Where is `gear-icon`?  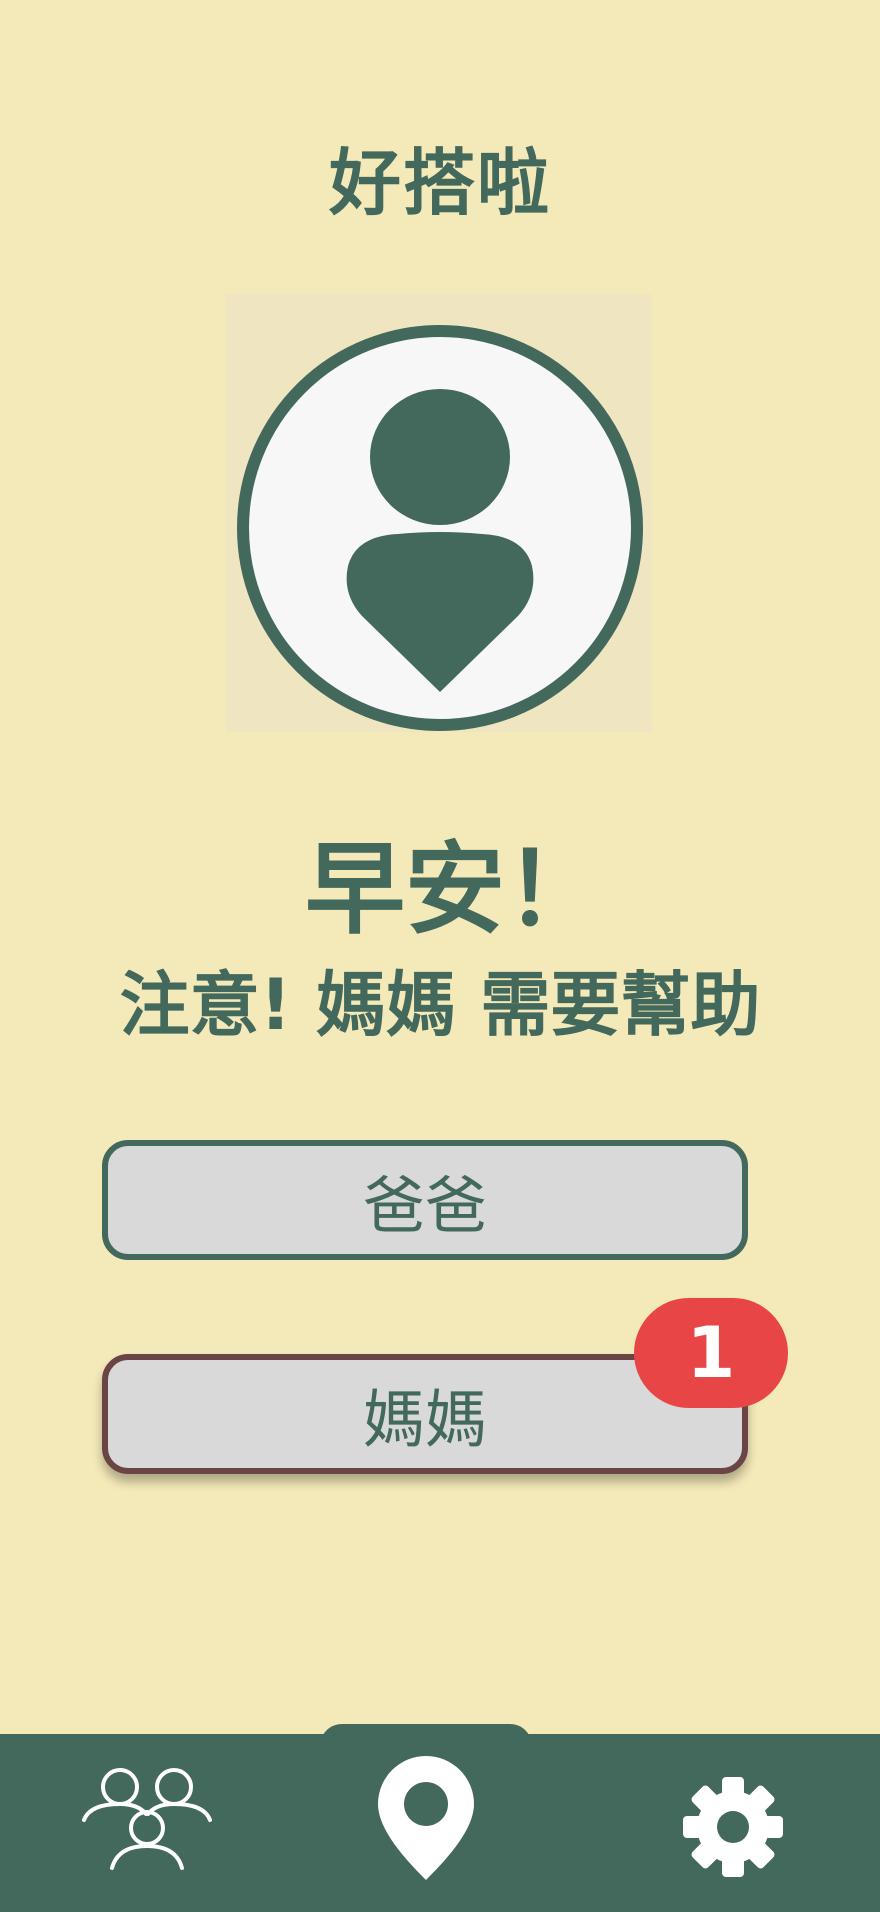
gear-icon is located at coordinates (733, 1827).